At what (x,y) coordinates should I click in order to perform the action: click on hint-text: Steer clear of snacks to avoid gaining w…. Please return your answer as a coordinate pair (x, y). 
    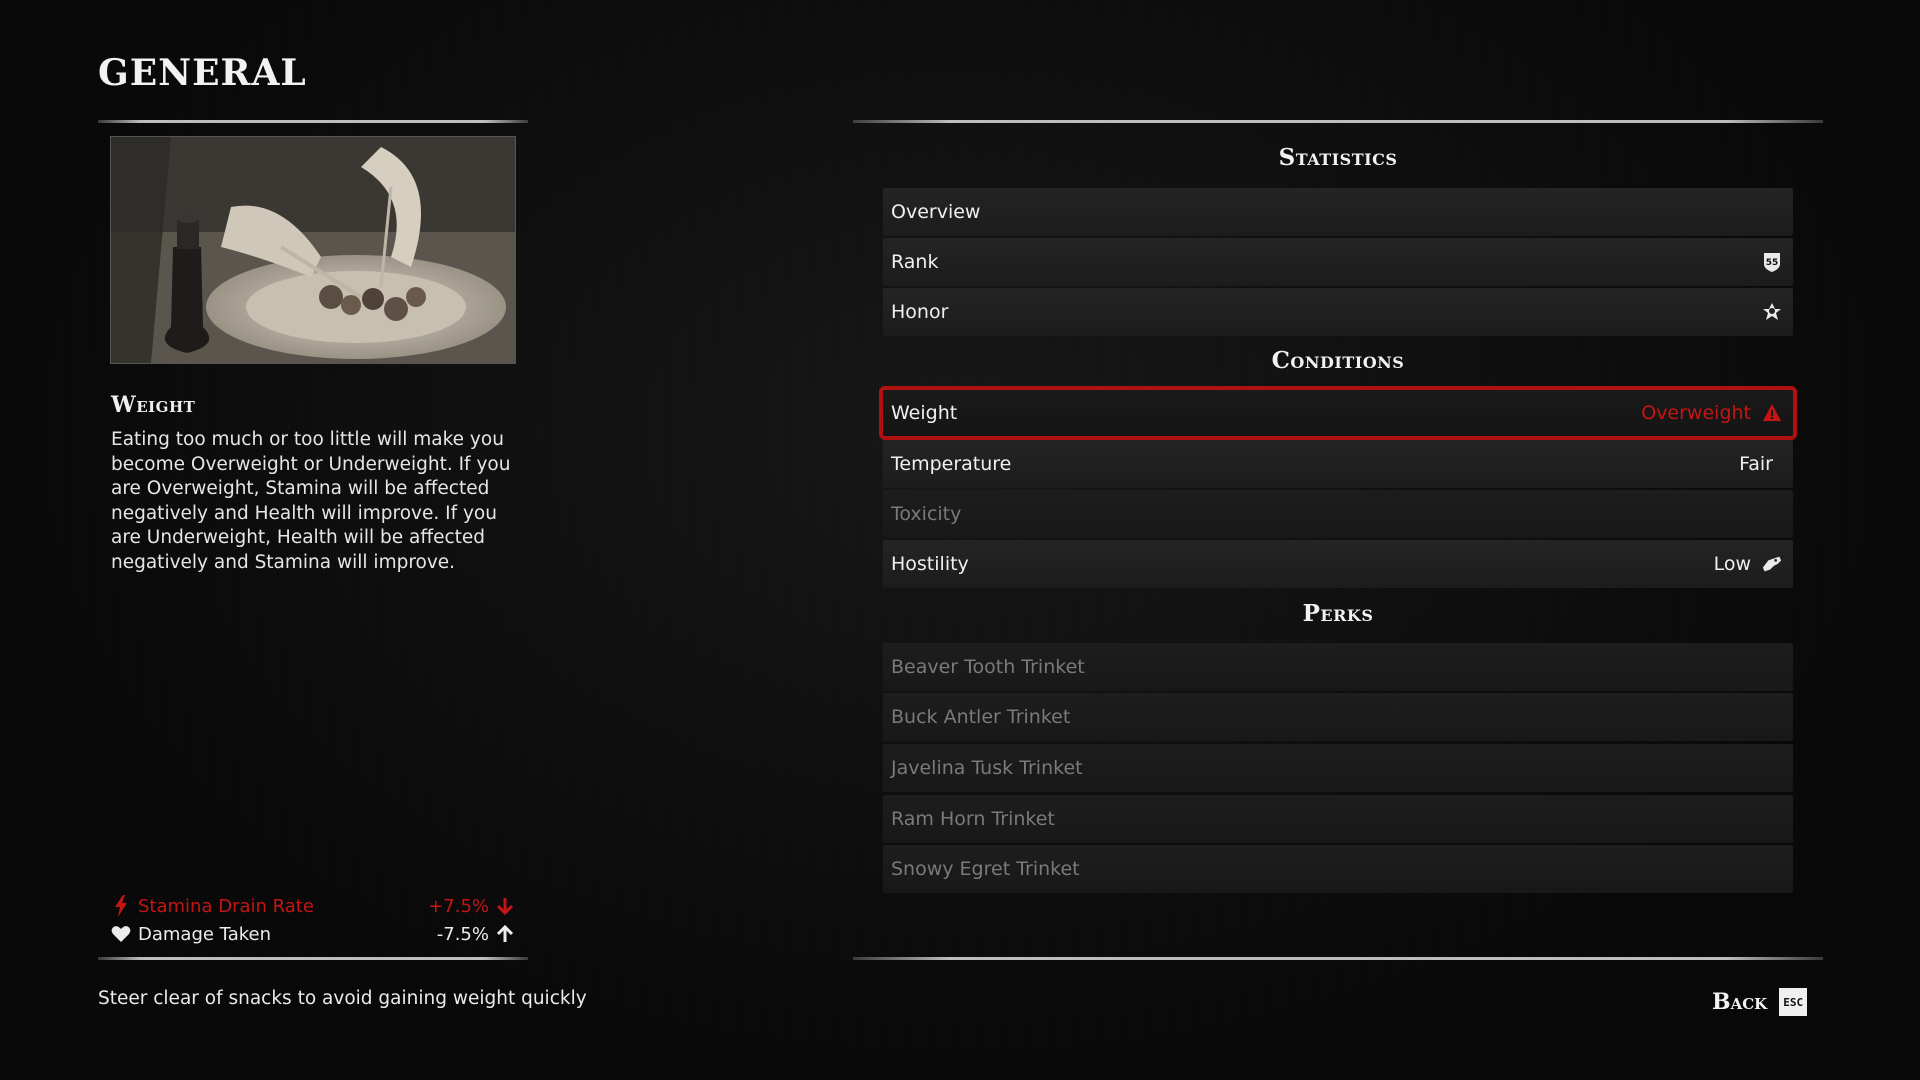
    Looking at the image, I should click on (342, 998).